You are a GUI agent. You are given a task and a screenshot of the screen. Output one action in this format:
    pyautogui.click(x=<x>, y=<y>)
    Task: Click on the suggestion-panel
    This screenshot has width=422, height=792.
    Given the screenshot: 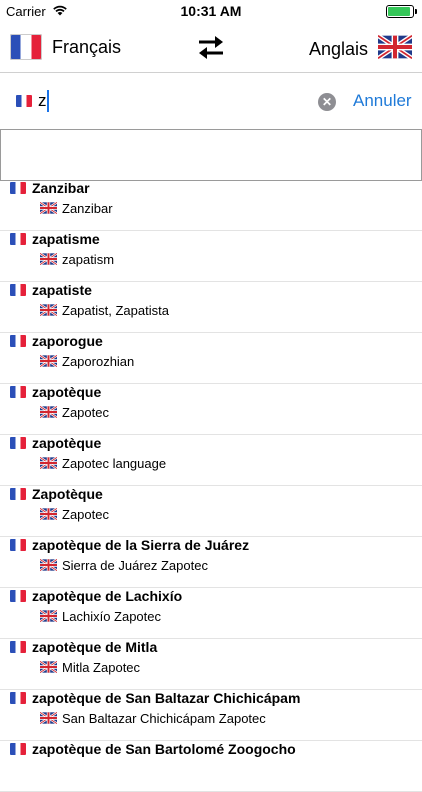 What is the action you would take?
    pyautogui.click(x=211, y=155)
    